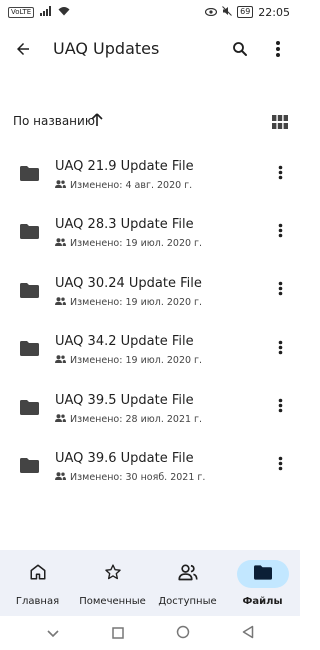 This screenshot has width=320, height=650. I want to click on recent-apps-icon, so click(118, 633).